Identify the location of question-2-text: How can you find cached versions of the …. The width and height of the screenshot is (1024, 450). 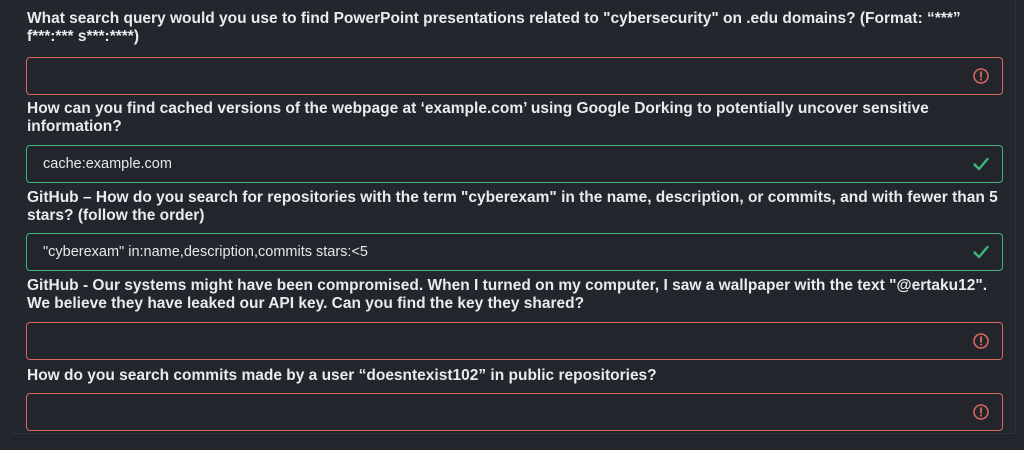
(478, 117).